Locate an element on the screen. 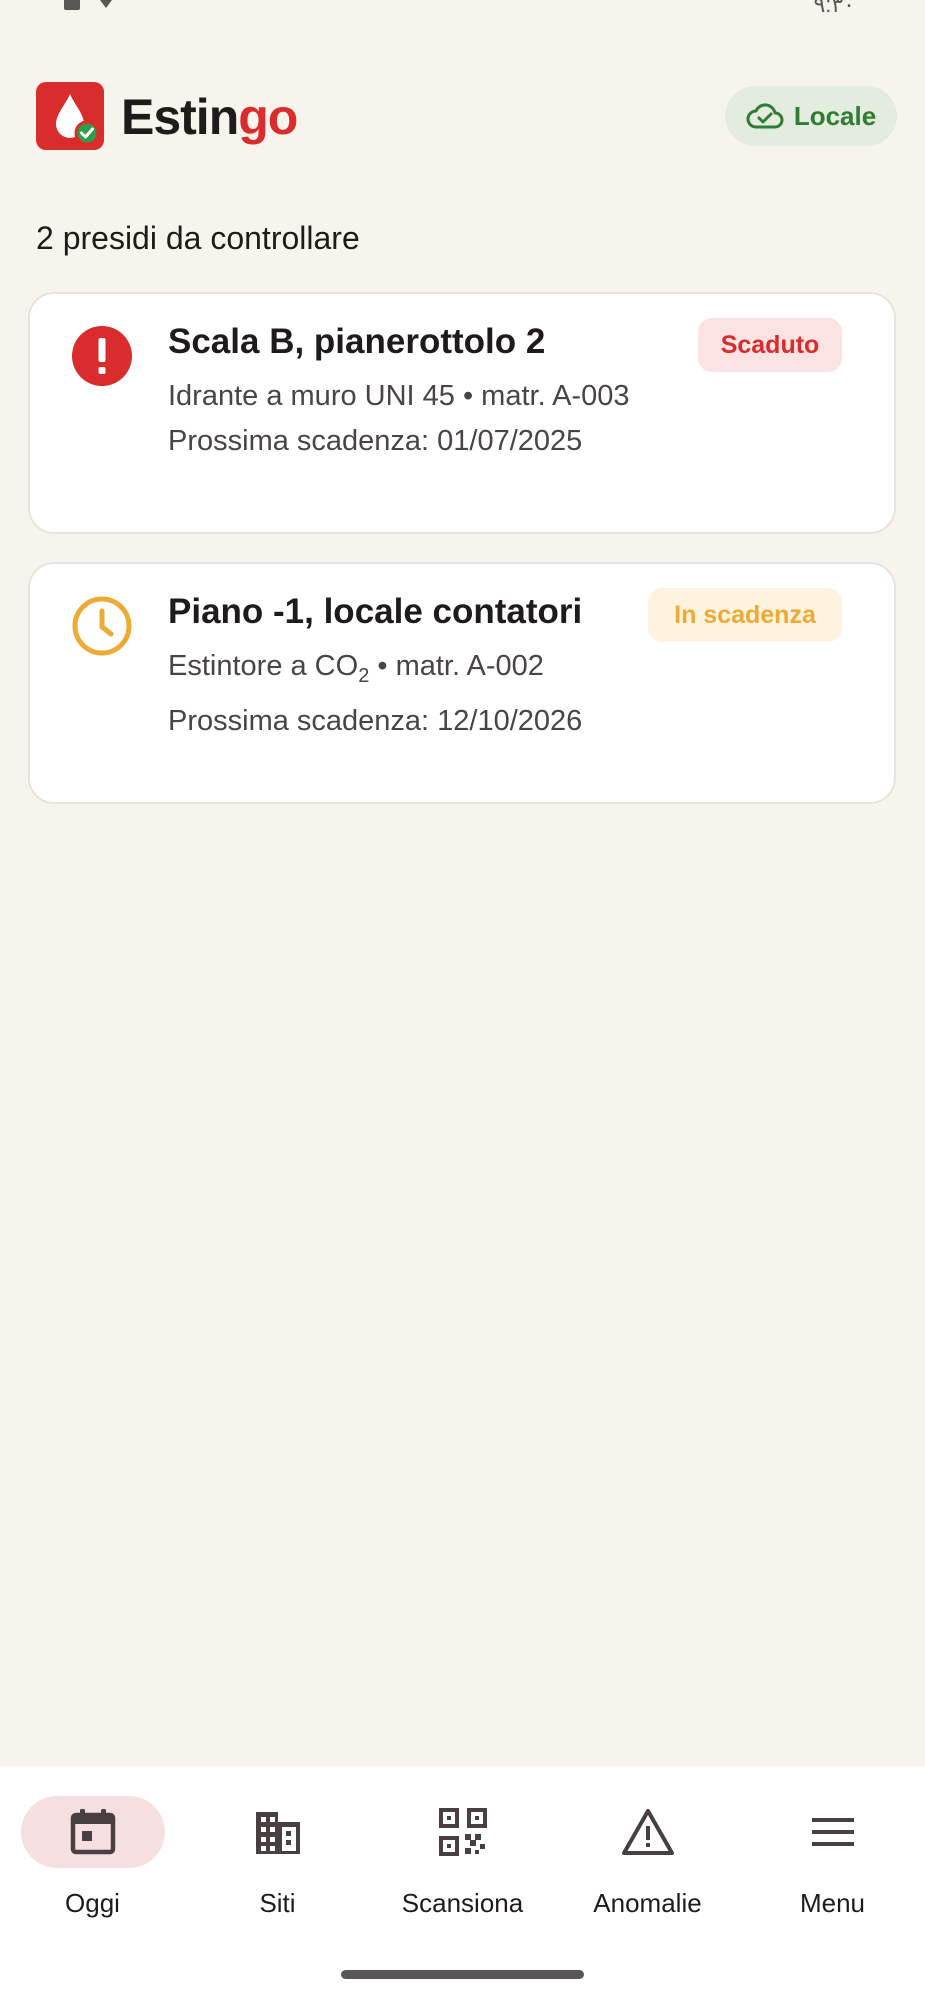  status-bar: ٩:٣٠ is located at coordinates (462, 10).